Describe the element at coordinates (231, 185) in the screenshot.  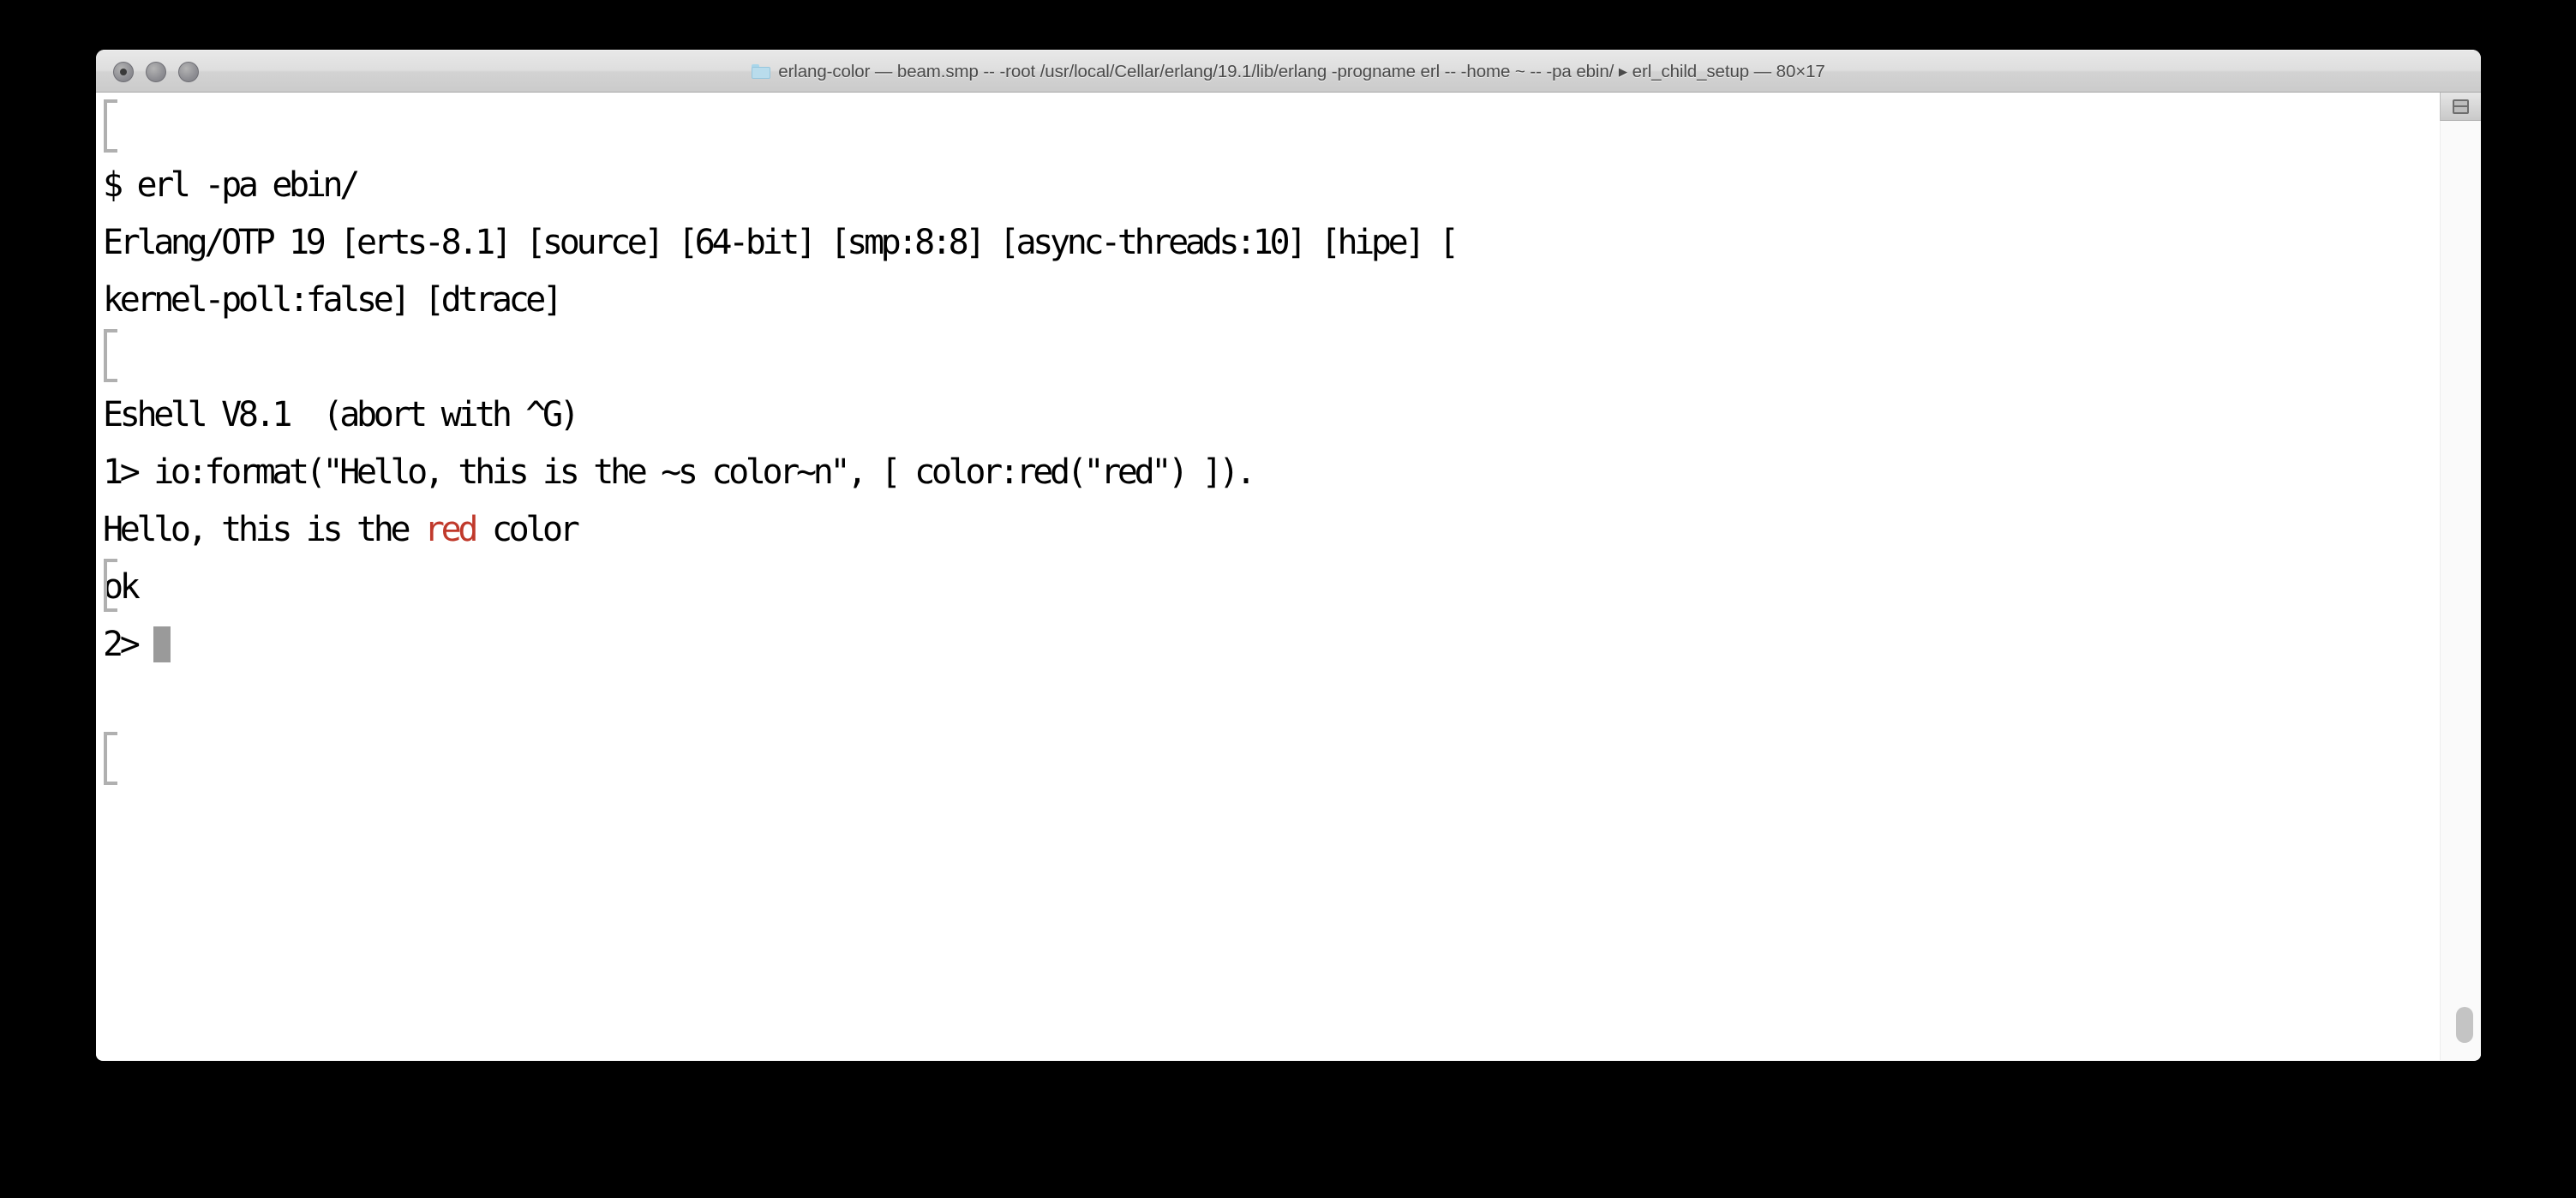
I see `terminal-line-shell-command: $ erl -pa ebin/` at that location.